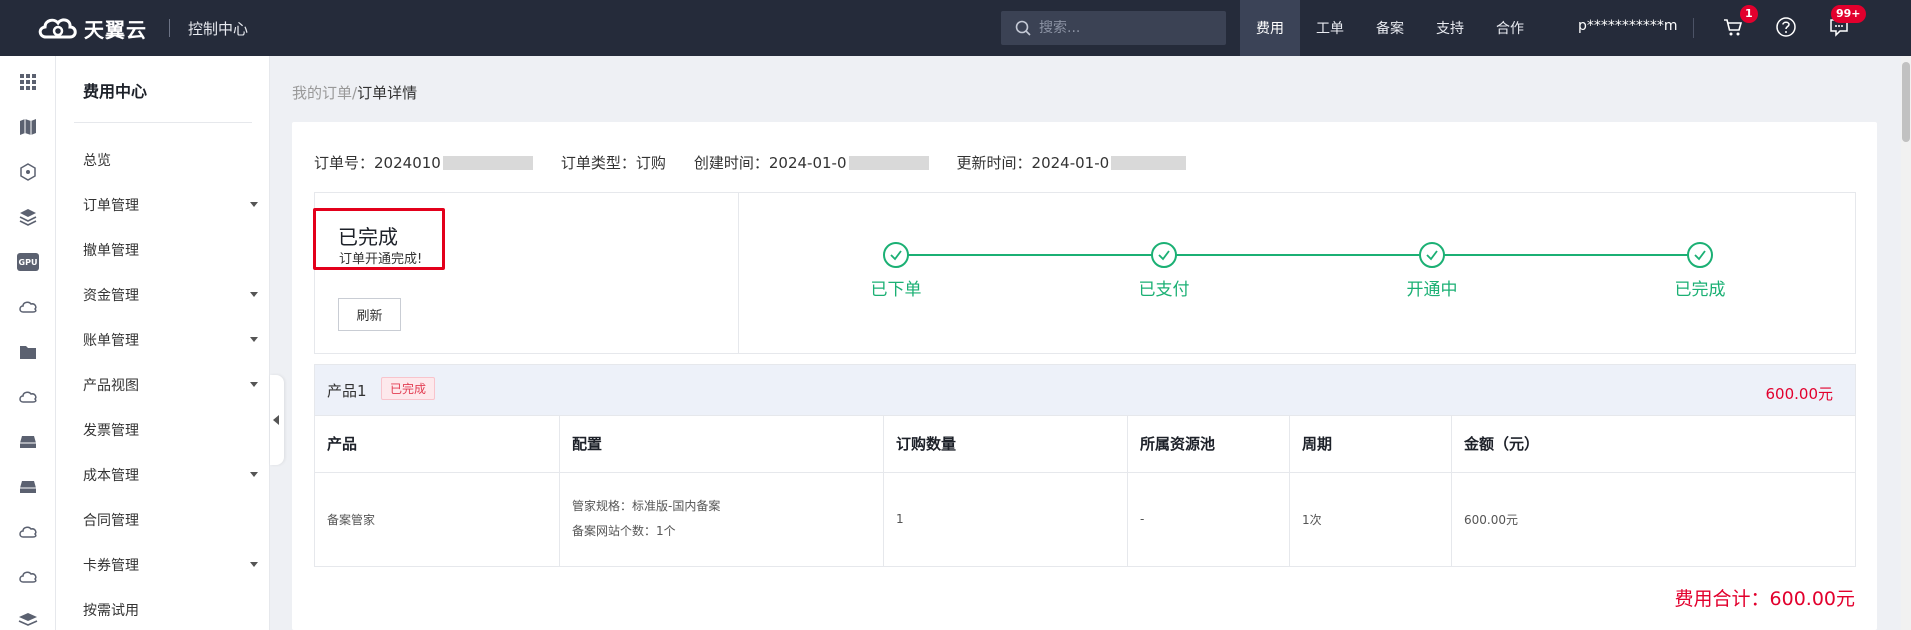  Describe the element at coordinates (111, 296) in the screenshot. I see `sidebar-item-label: 资金管理` at that location.